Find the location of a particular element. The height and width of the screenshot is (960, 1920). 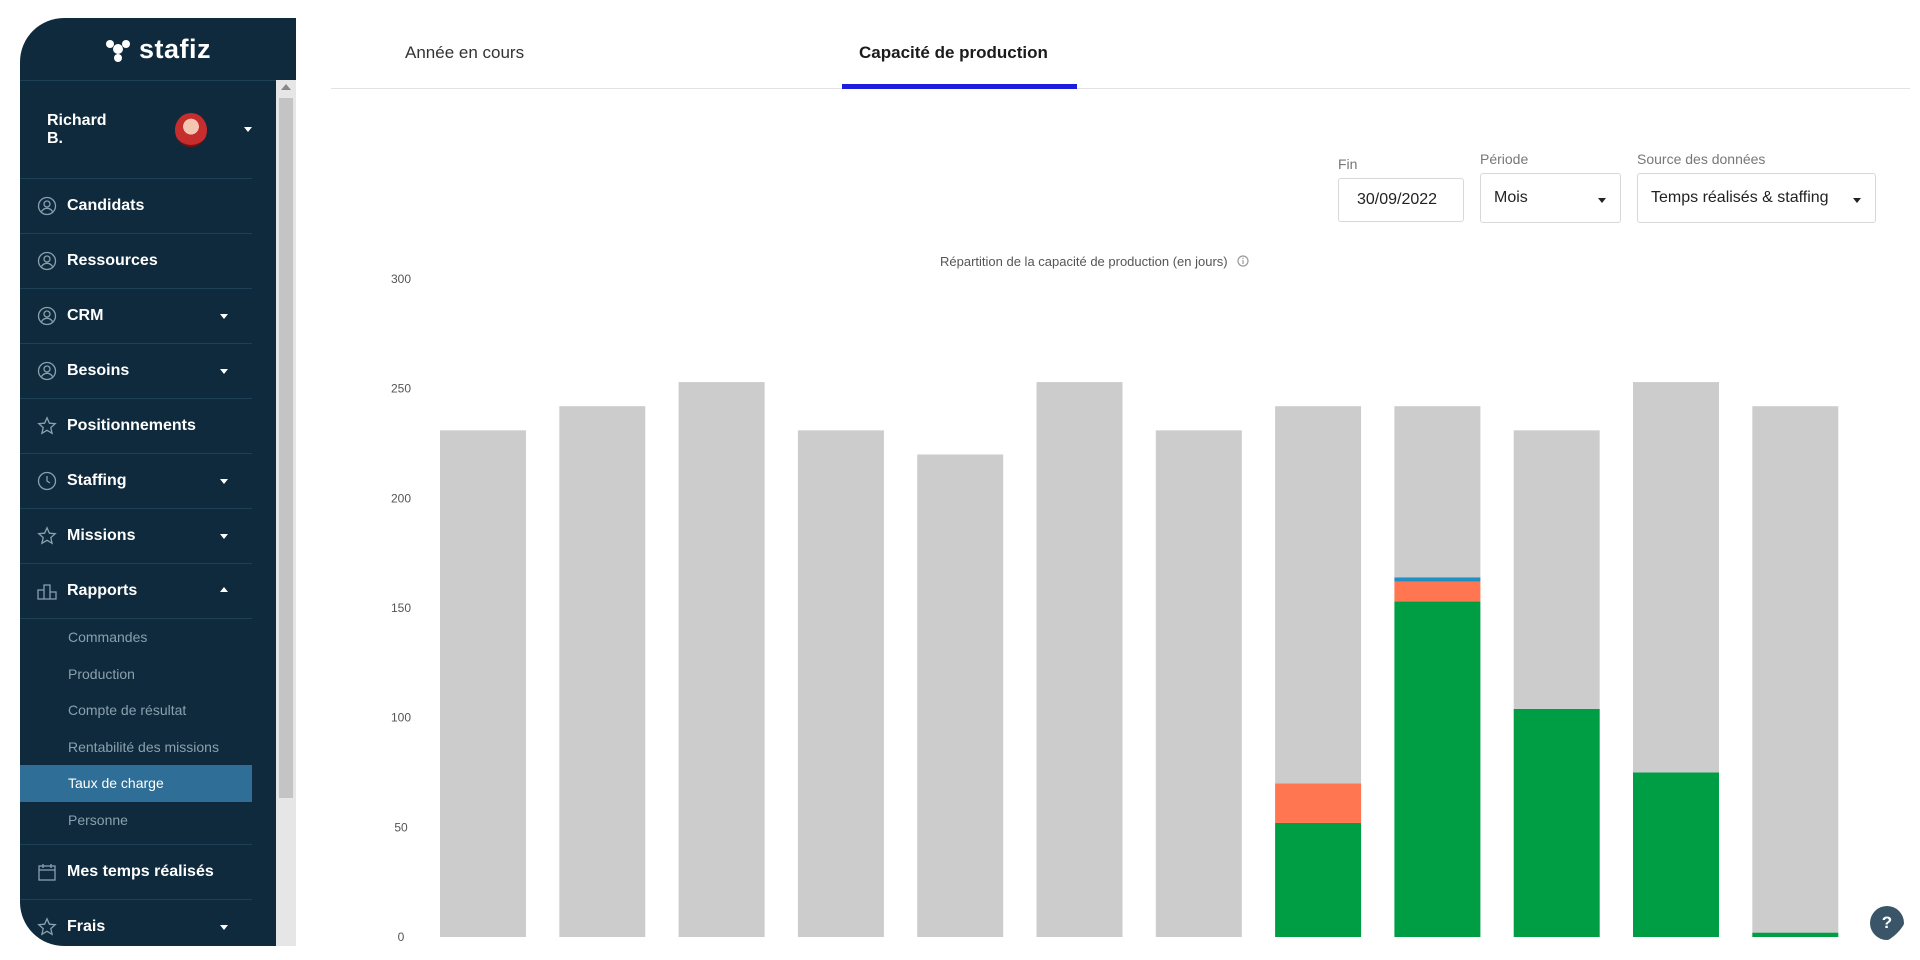

y-tick-label: 200 is located at coordinates (401, 498).